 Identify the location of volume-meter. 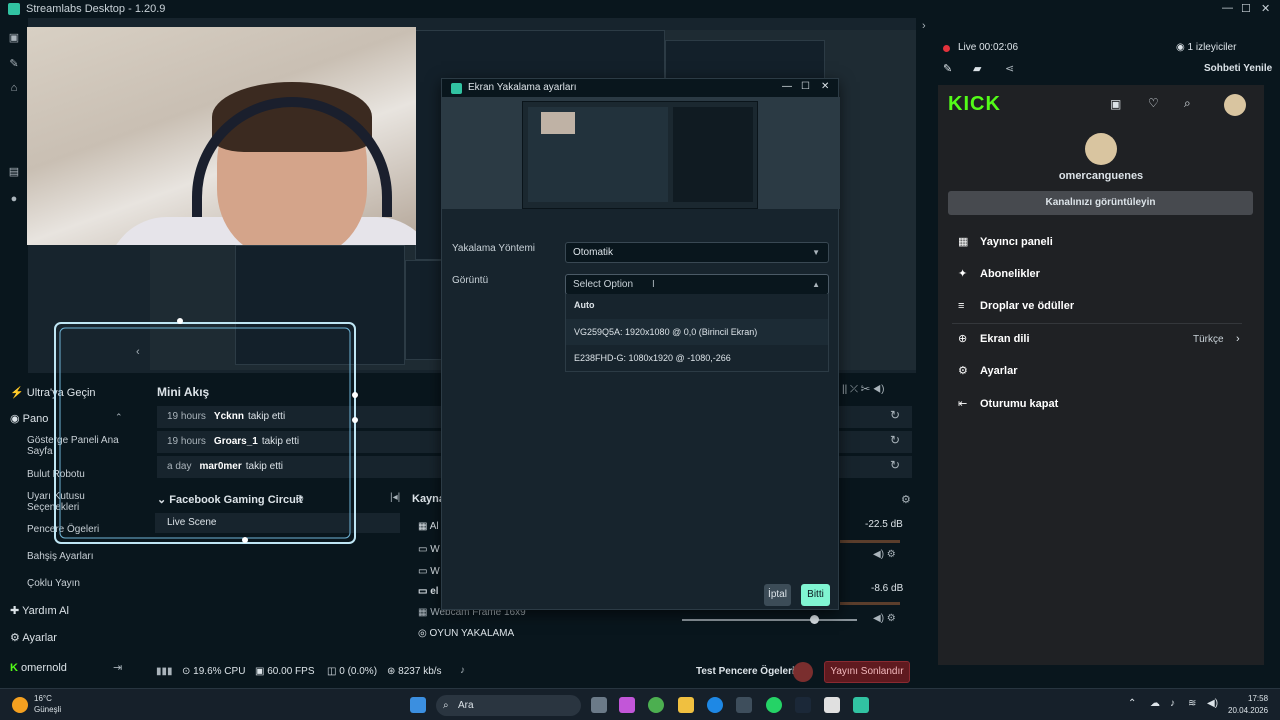
(870, 541).